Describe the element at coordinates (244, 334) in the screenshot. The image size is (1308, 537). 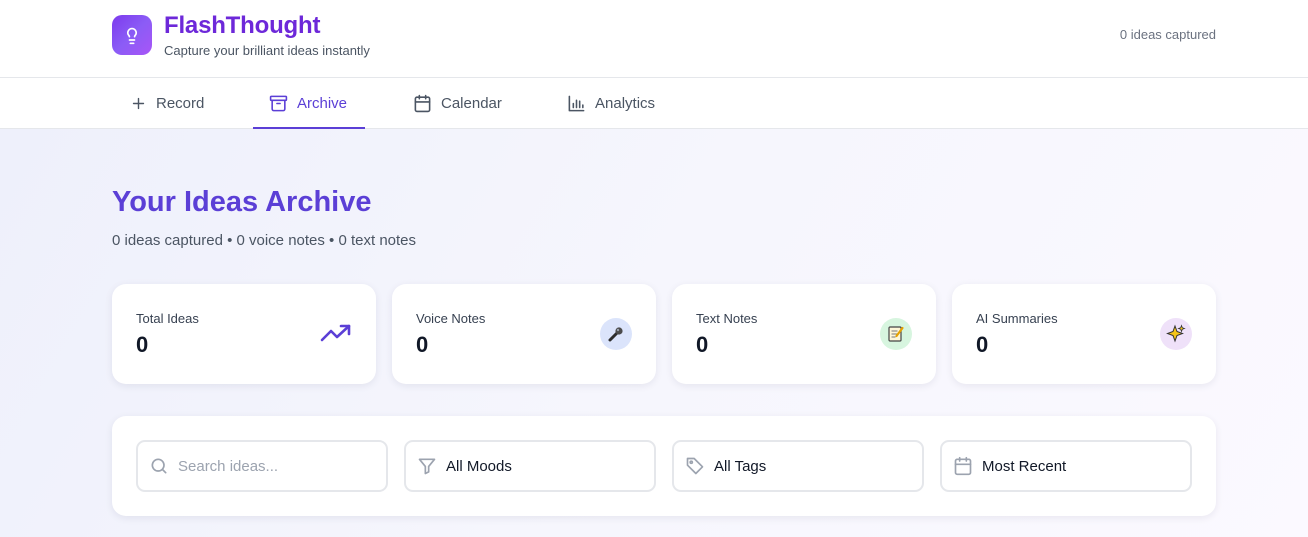
I see `stat-card-total-ideas: Total Ideas 0` at that location.